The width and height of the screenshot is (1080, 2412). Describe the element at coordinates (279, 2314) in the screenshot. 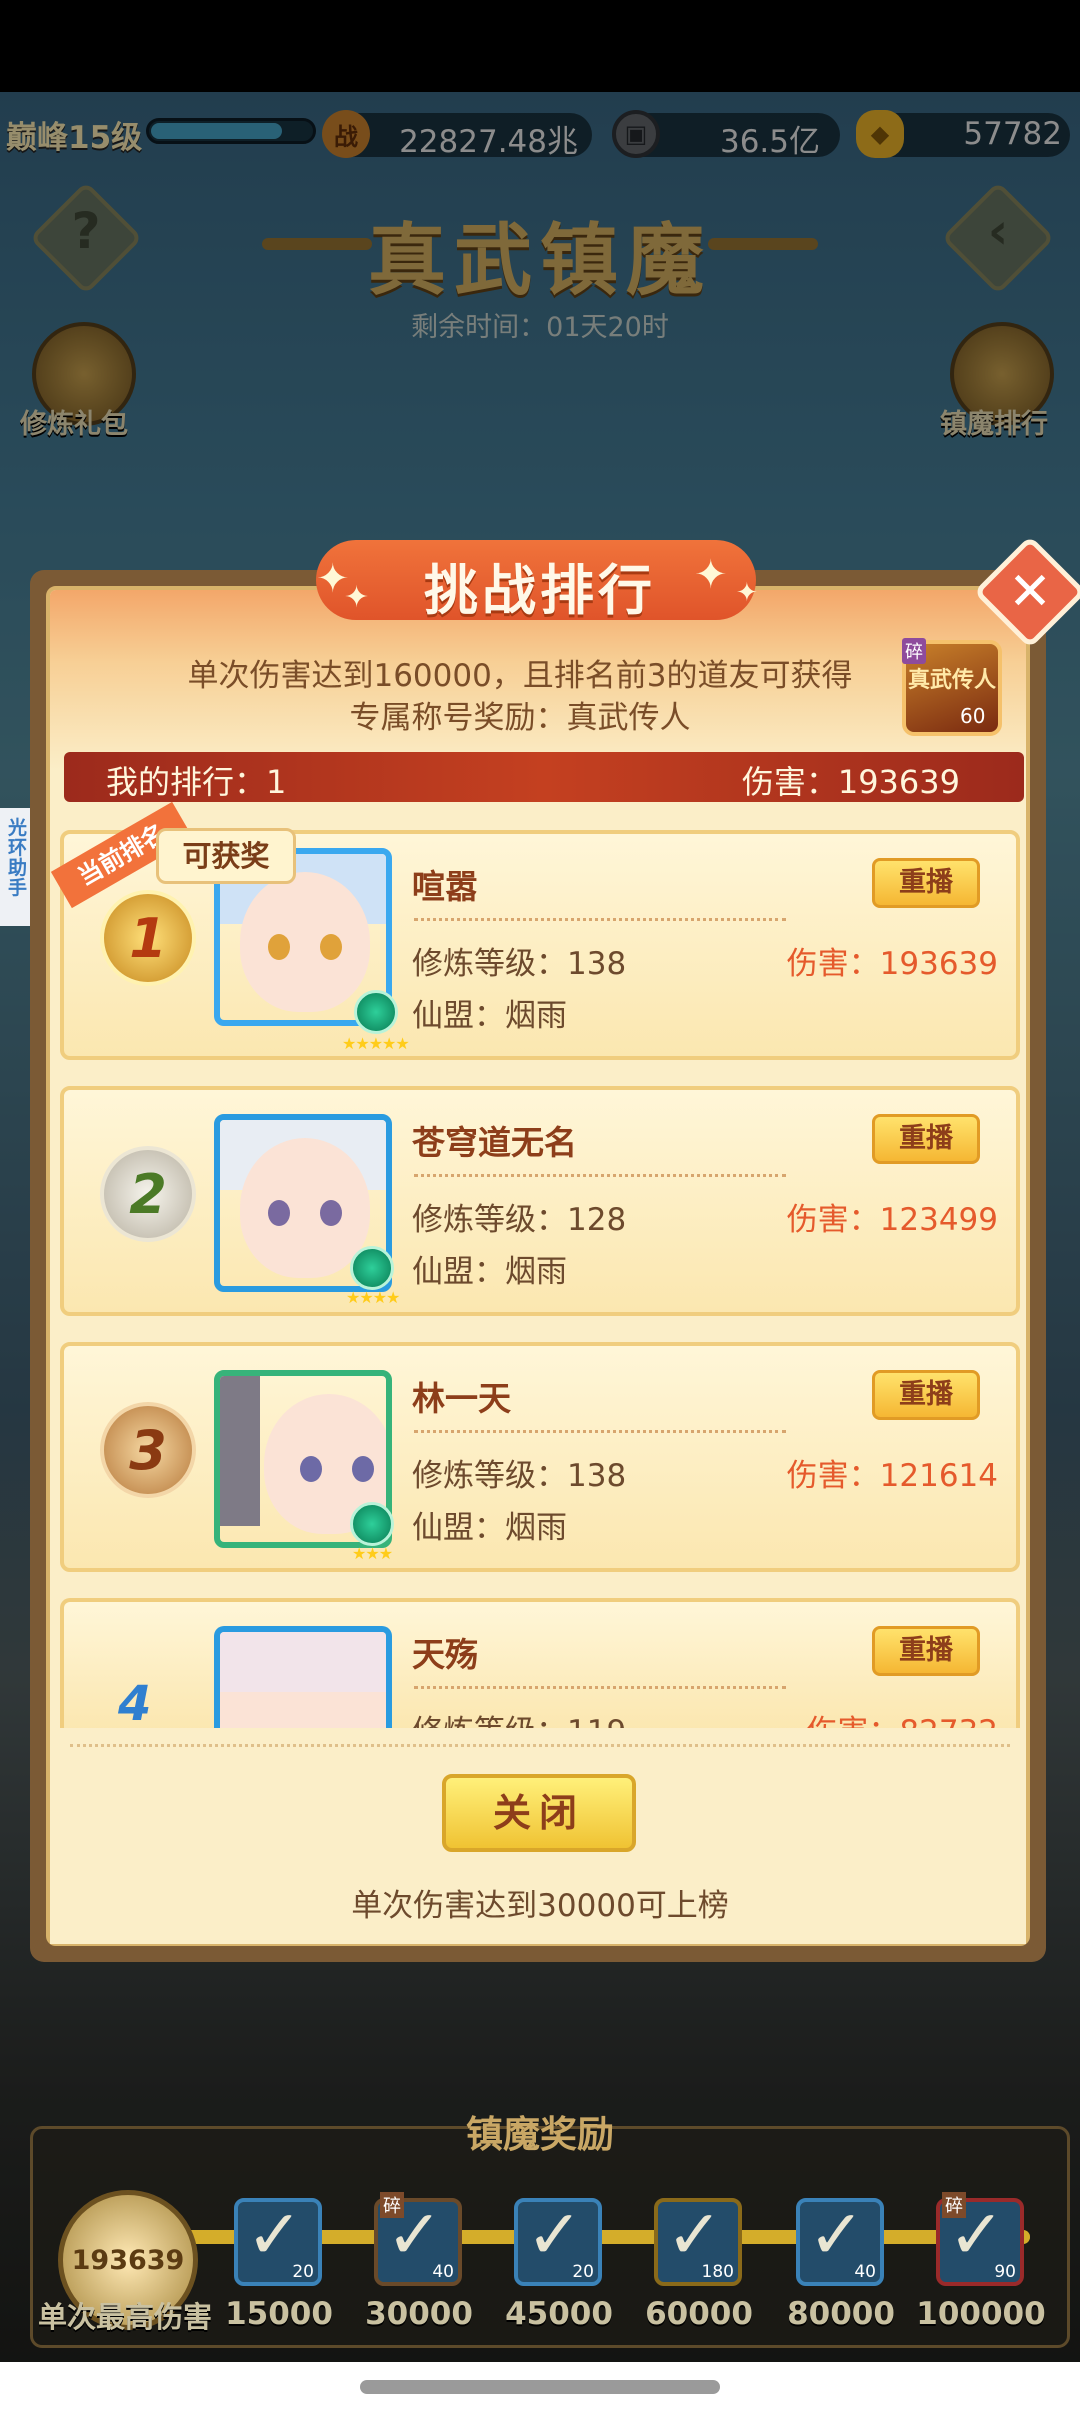

I see `reward-threshold: 15000` at that location.